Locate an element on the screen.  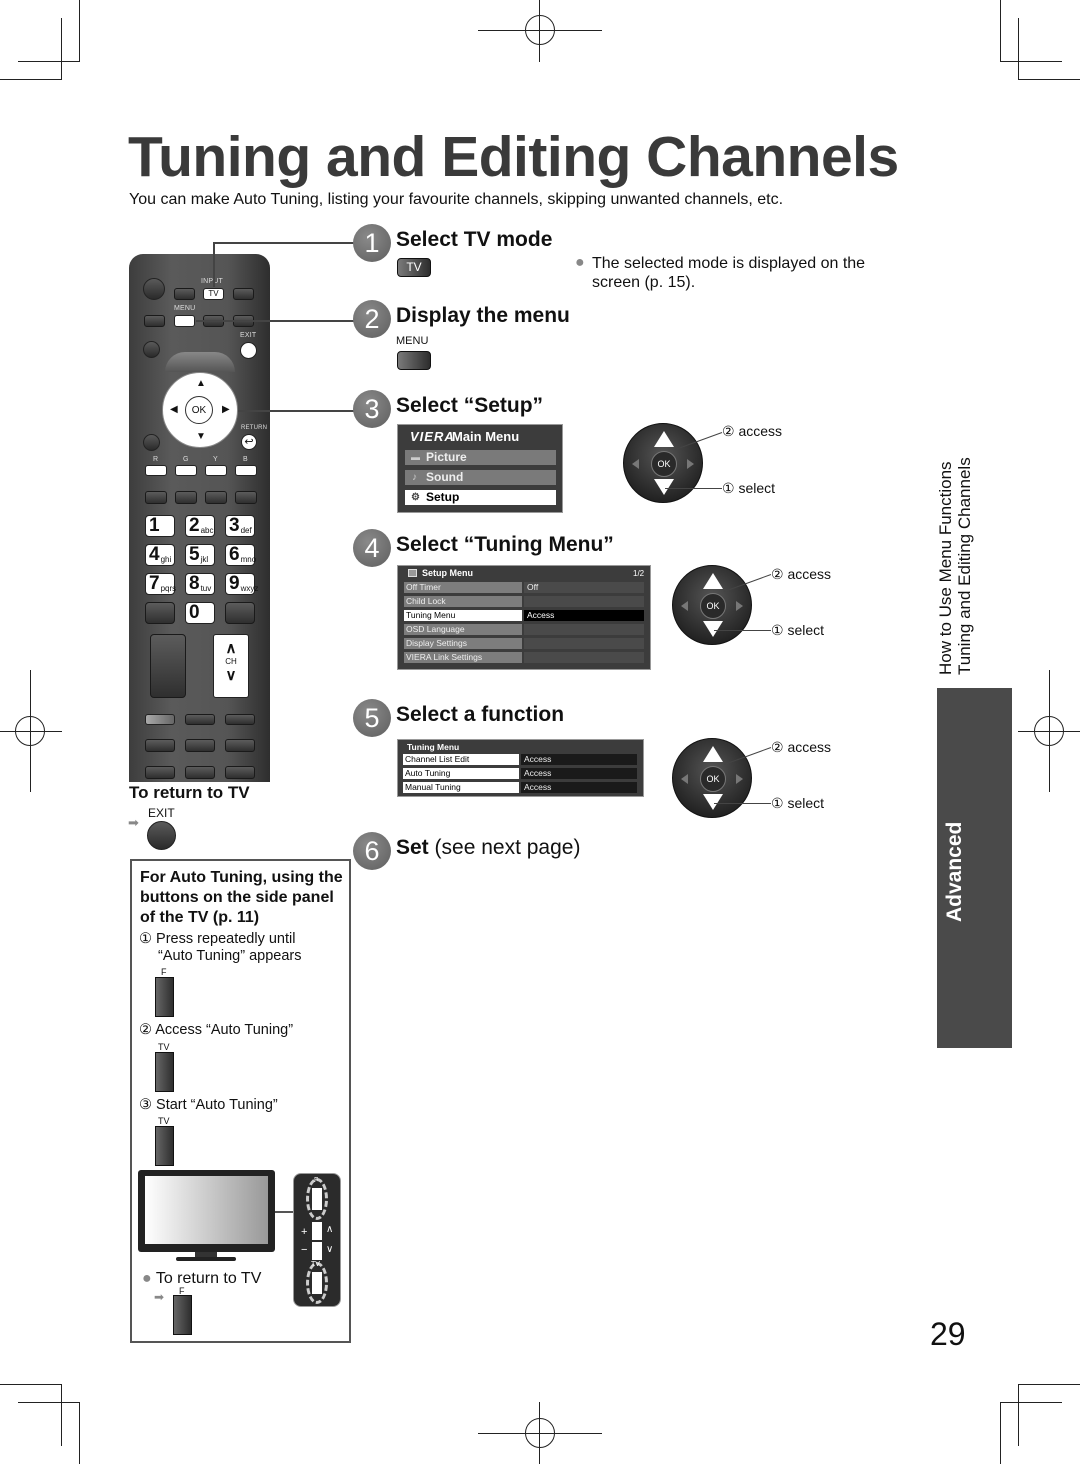
remote-number-button: 5 jkl is located at coordinates (200, 555).